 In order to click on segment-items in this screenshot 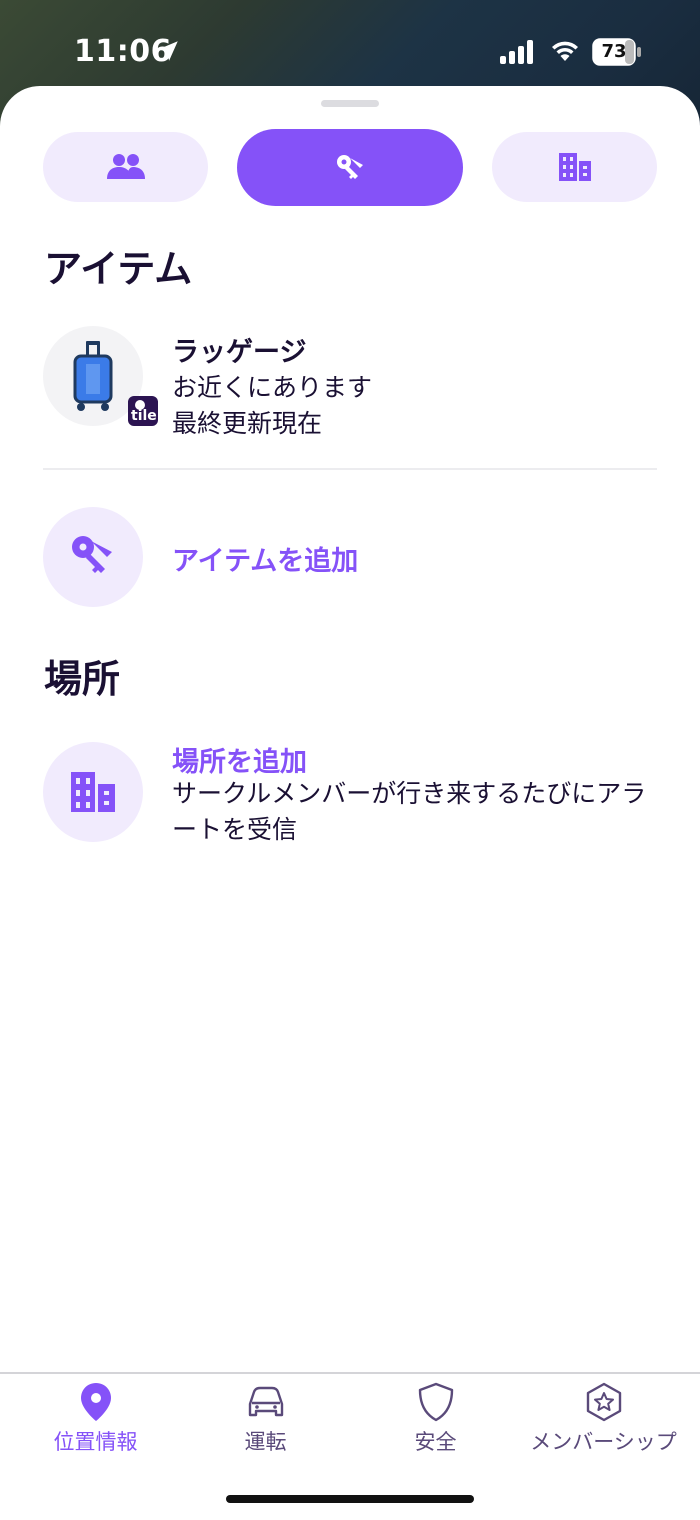, I will do `click(350, 167)`.